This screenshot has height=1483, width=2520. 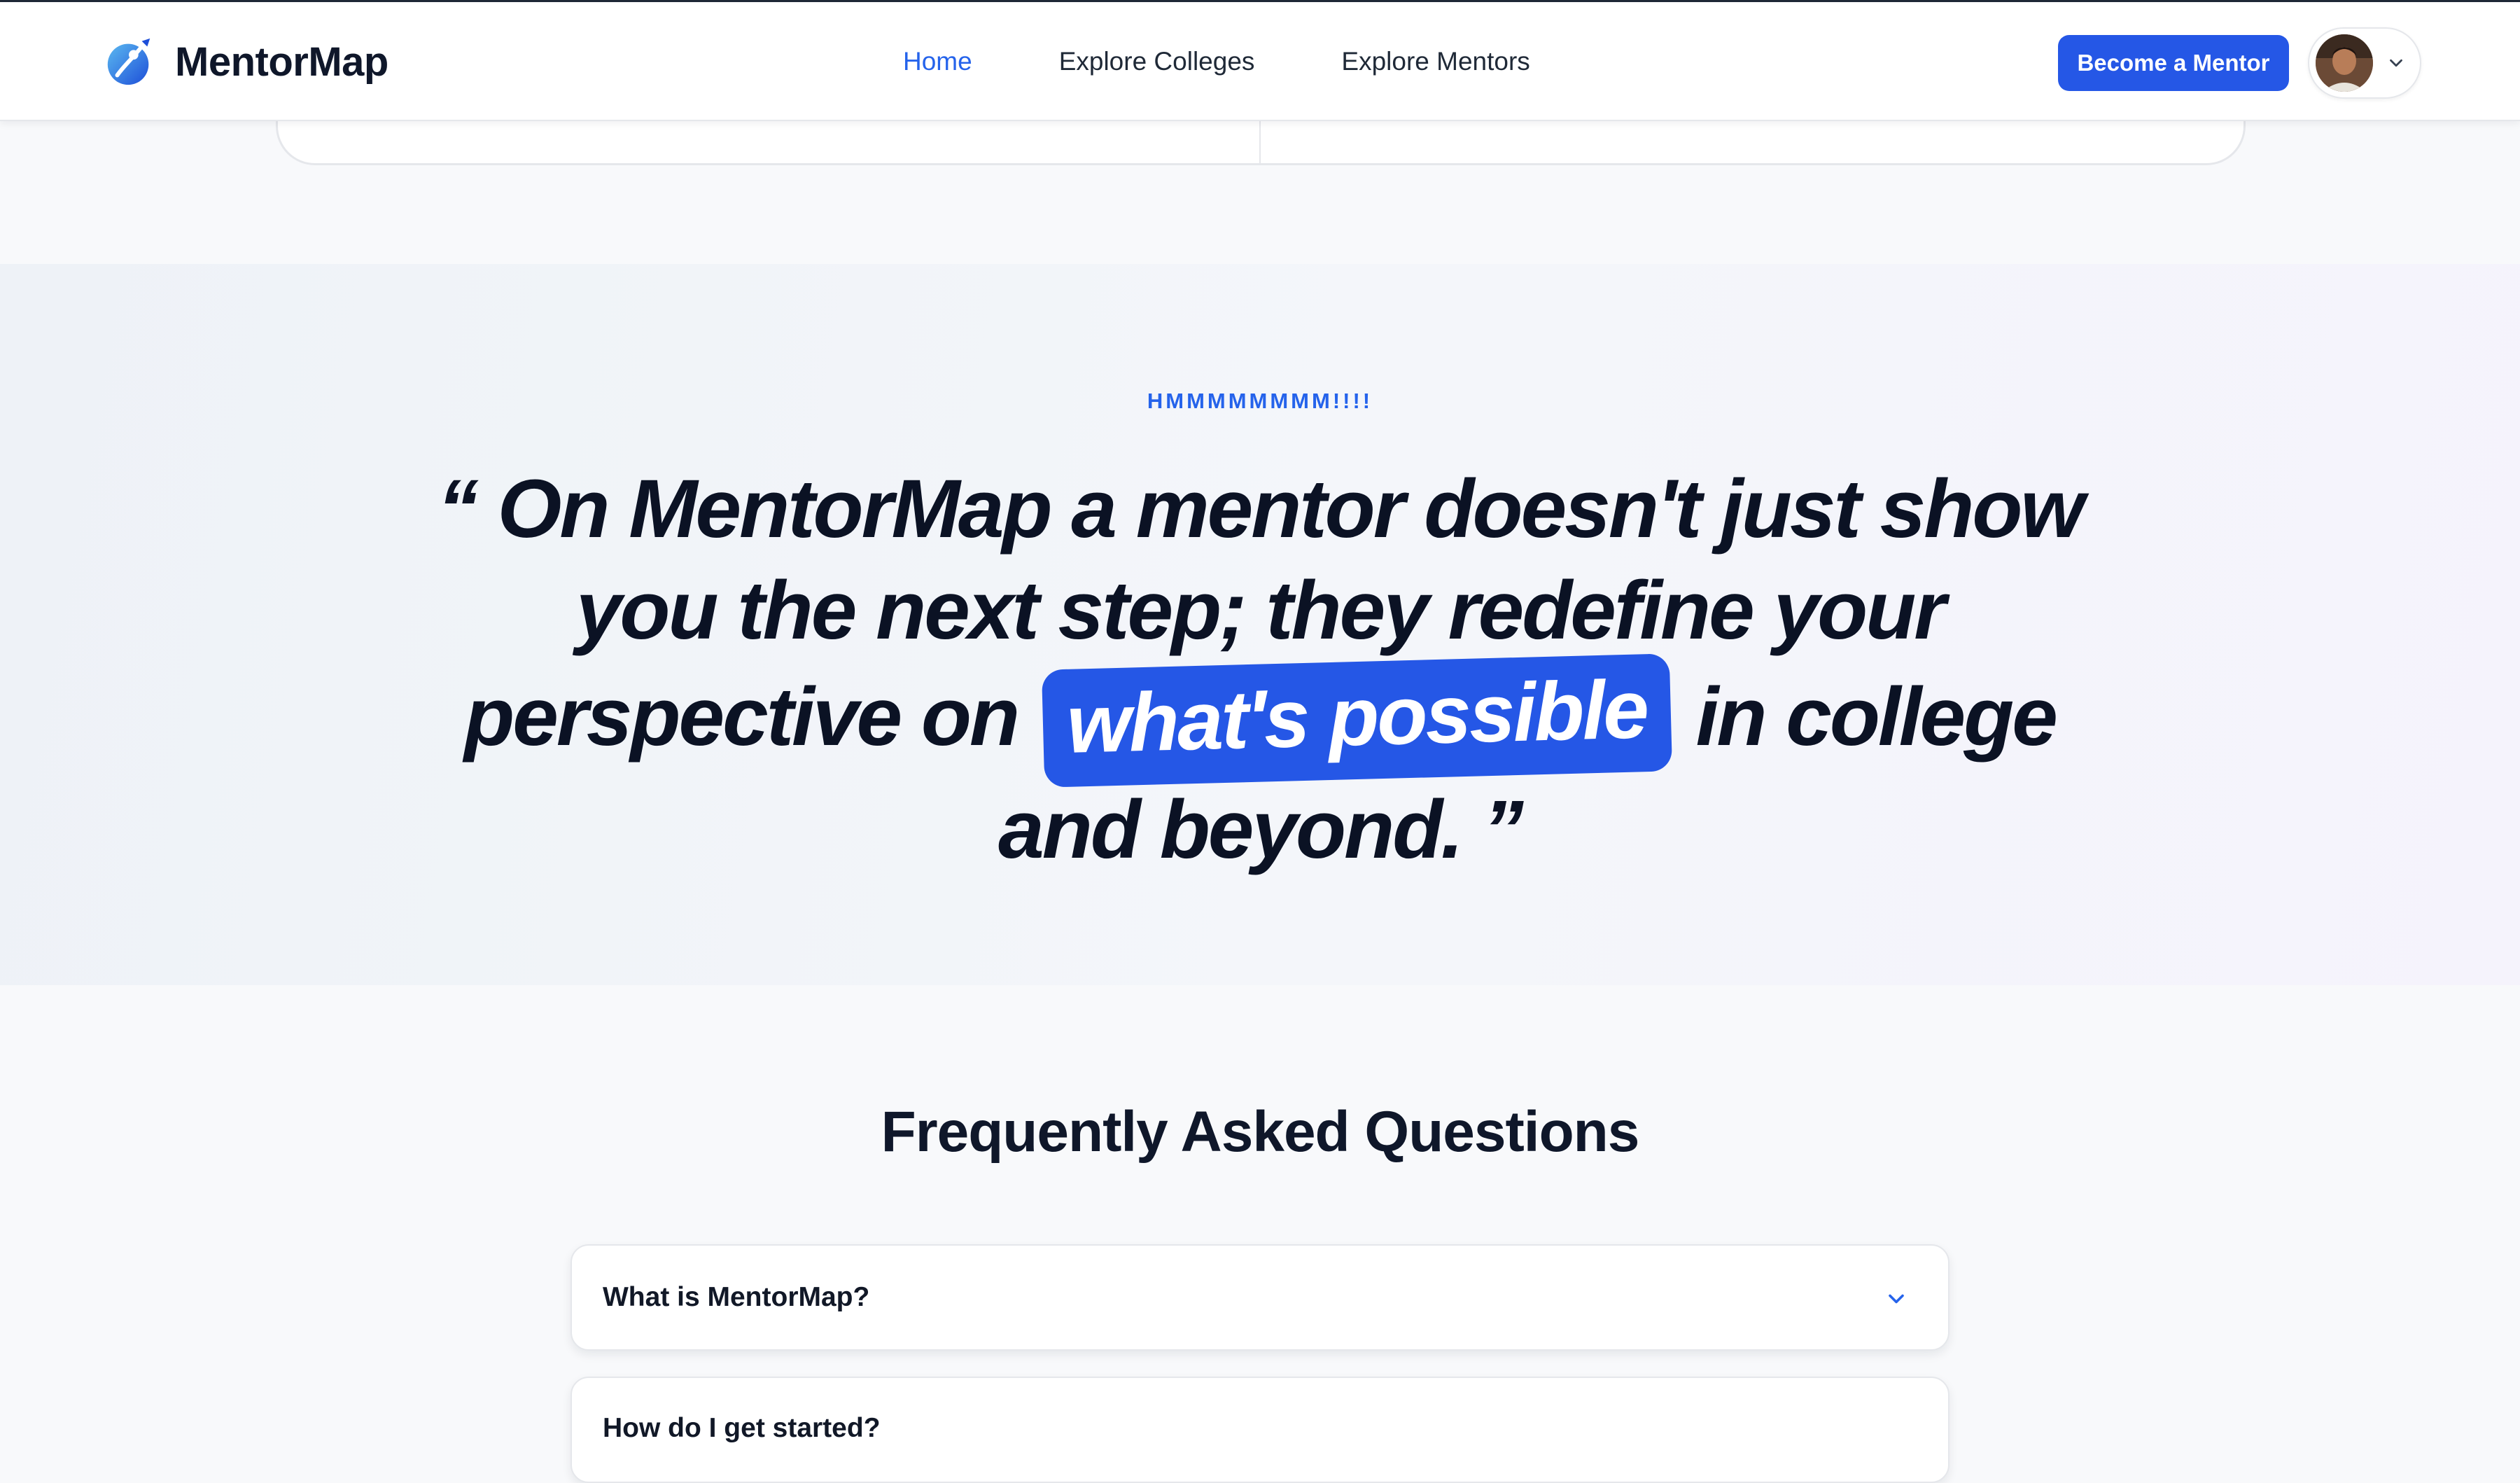 What do you see at coordinates (1259, 1430) in the screenshot?
I see `faq-item: How do I get started?` at bounding box center [1259, 1430].